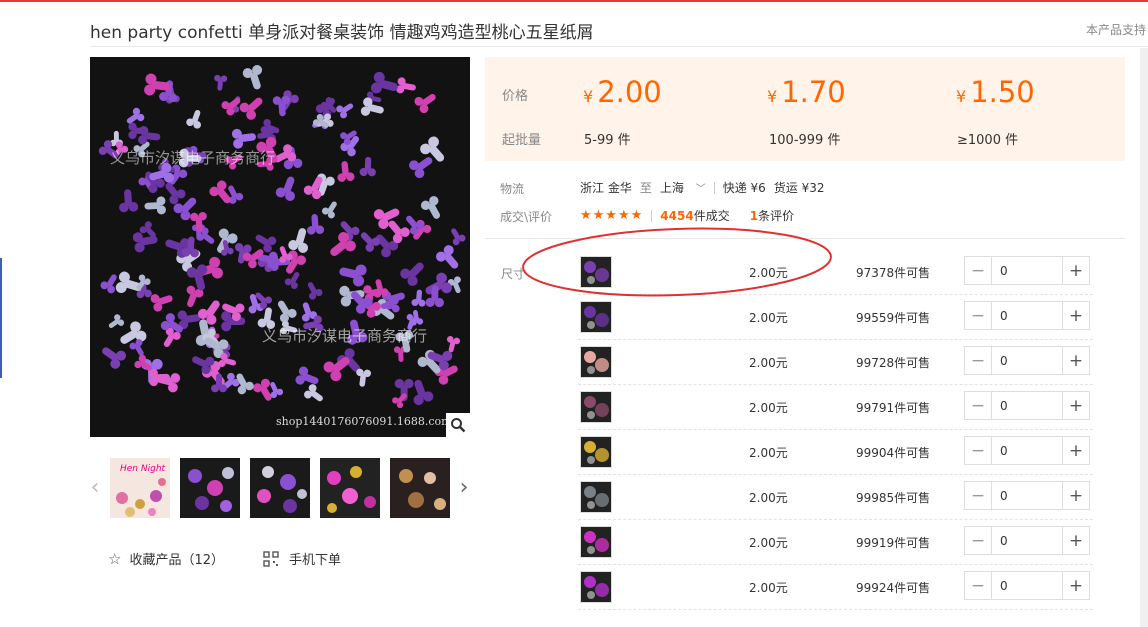 Image resolution: width=1148 pixels, height=627 pixels. What do you see at coordinates (805, 140) in the screenshot?
I see `moq-tier-2: 100-999 件` at bounding box center [805, 140].